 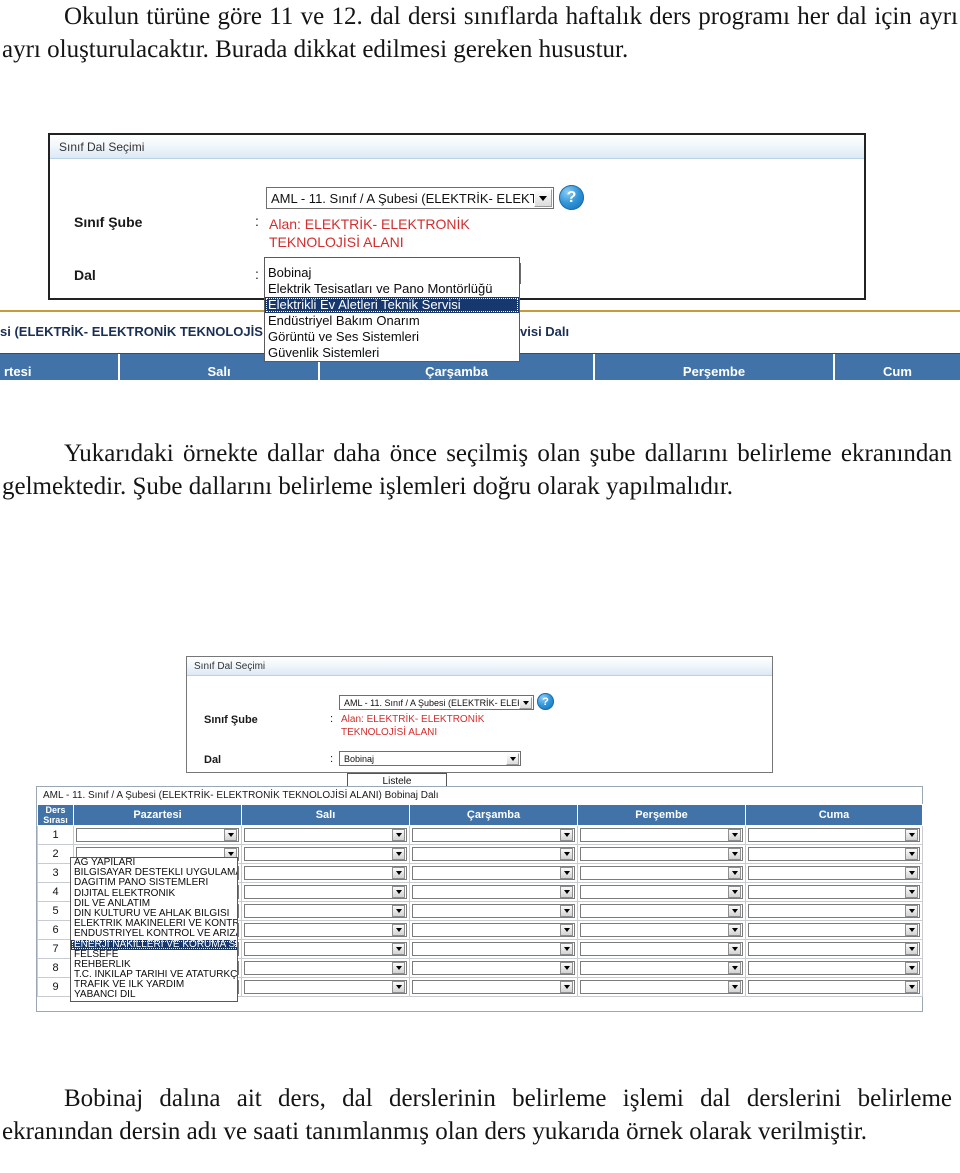 What do you see at coordinates (154, 863) in the screenshot?
I see `lesson-option: AĞ YAPILARI` at bounding box center [154, 863].